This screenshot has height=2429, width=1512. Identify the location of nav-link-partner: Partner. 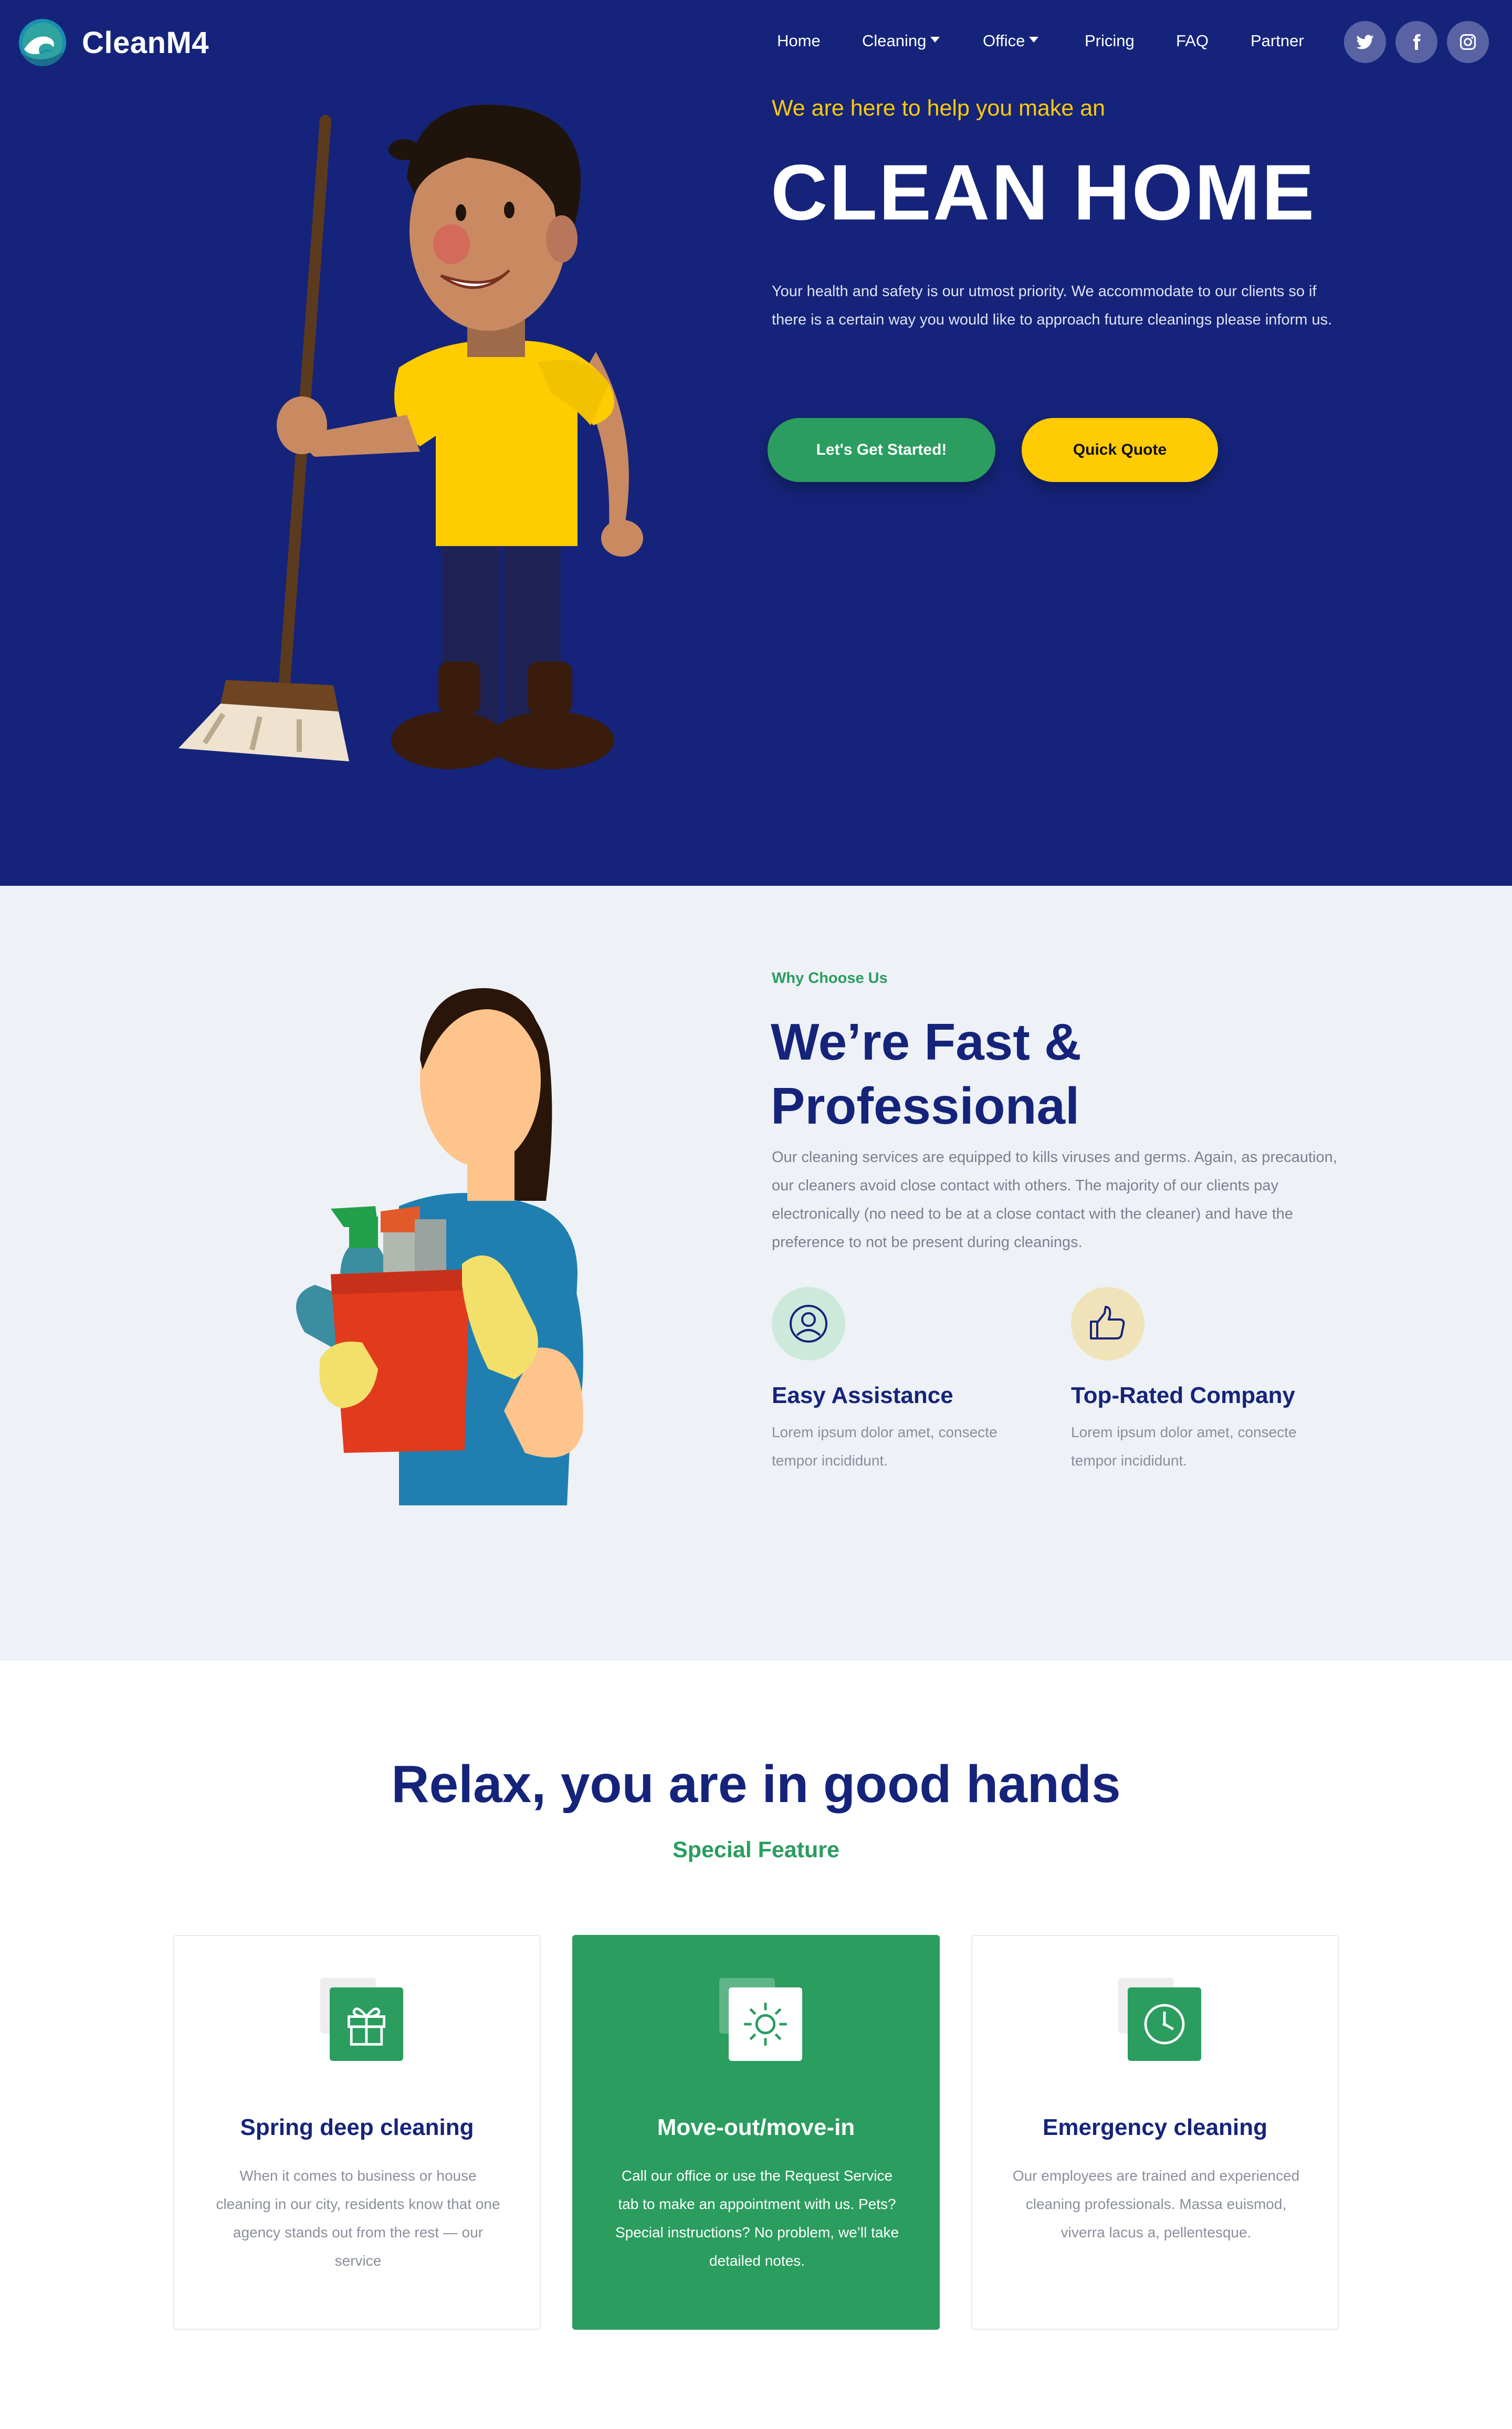
(1277, 41).